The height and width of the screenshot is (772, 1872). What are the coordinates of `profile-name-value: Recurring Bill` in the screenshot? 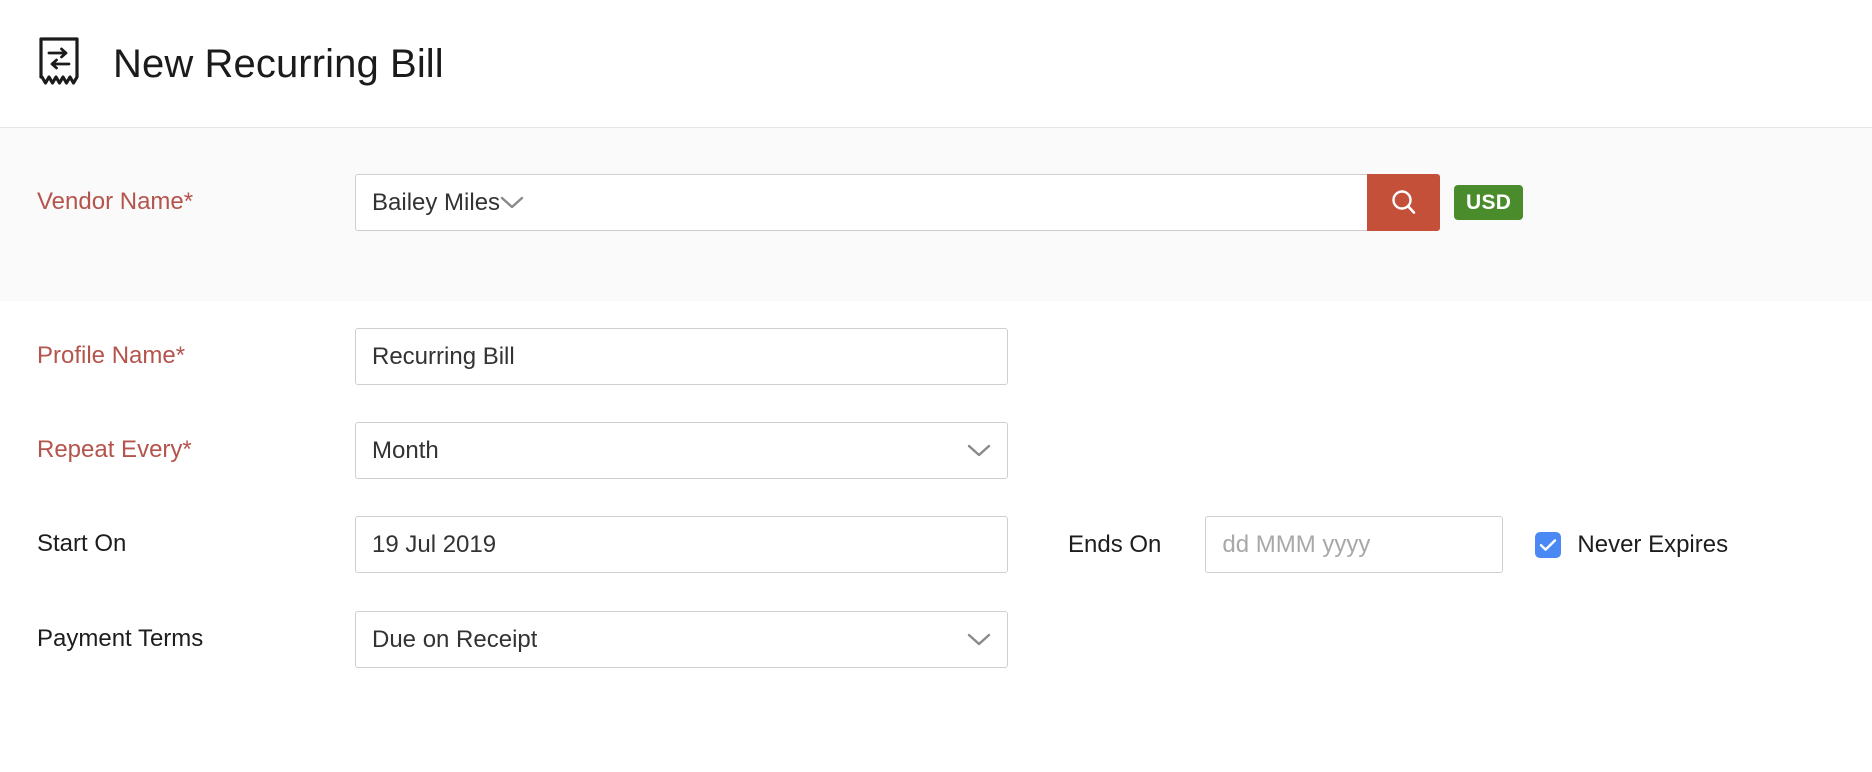 It's located at (443, 356).